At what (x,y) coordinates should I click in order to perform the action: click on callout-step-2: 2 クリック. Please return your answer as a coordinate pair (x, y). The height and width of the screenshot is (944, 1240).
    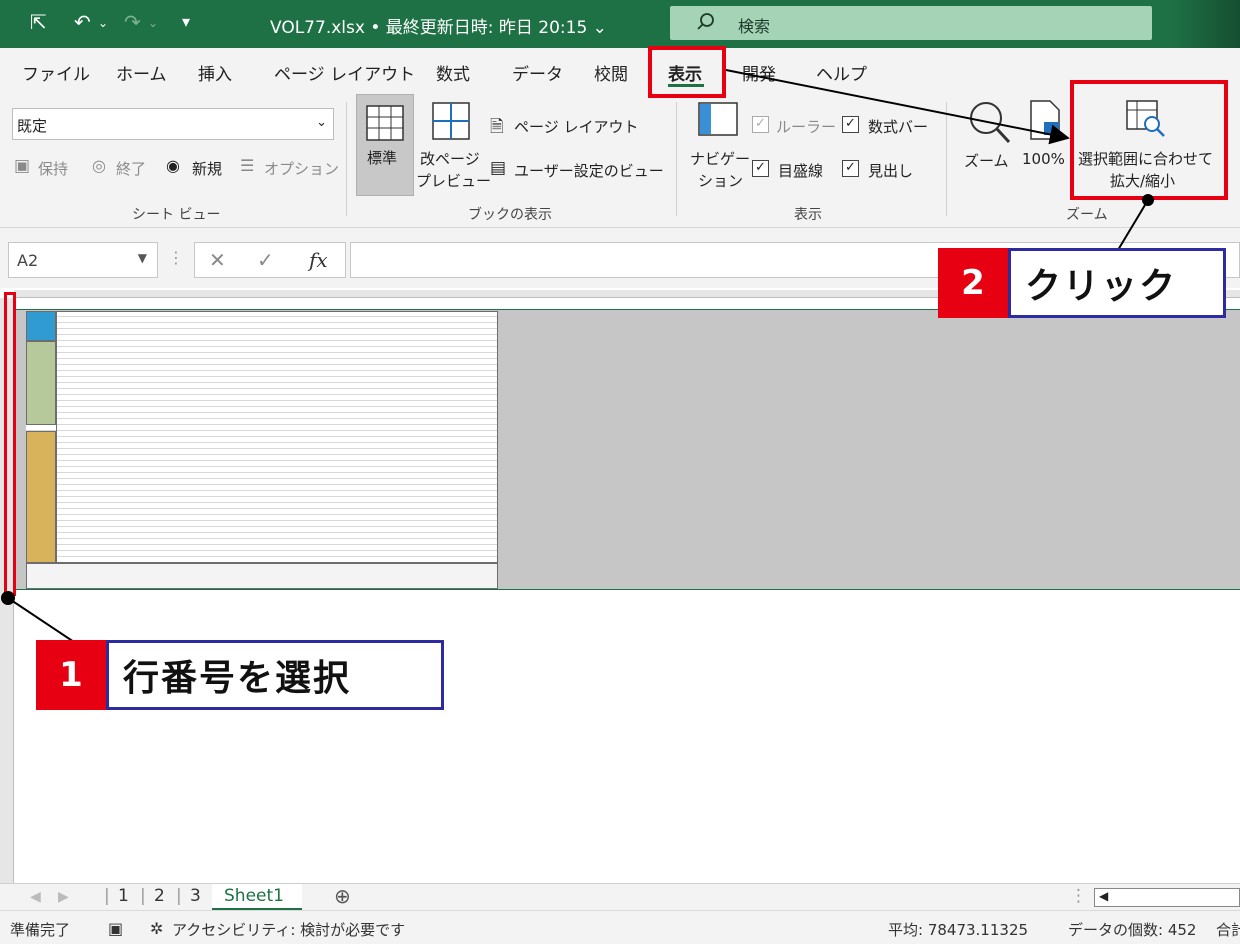
    Looking at the image, I should click on (1082, 283).